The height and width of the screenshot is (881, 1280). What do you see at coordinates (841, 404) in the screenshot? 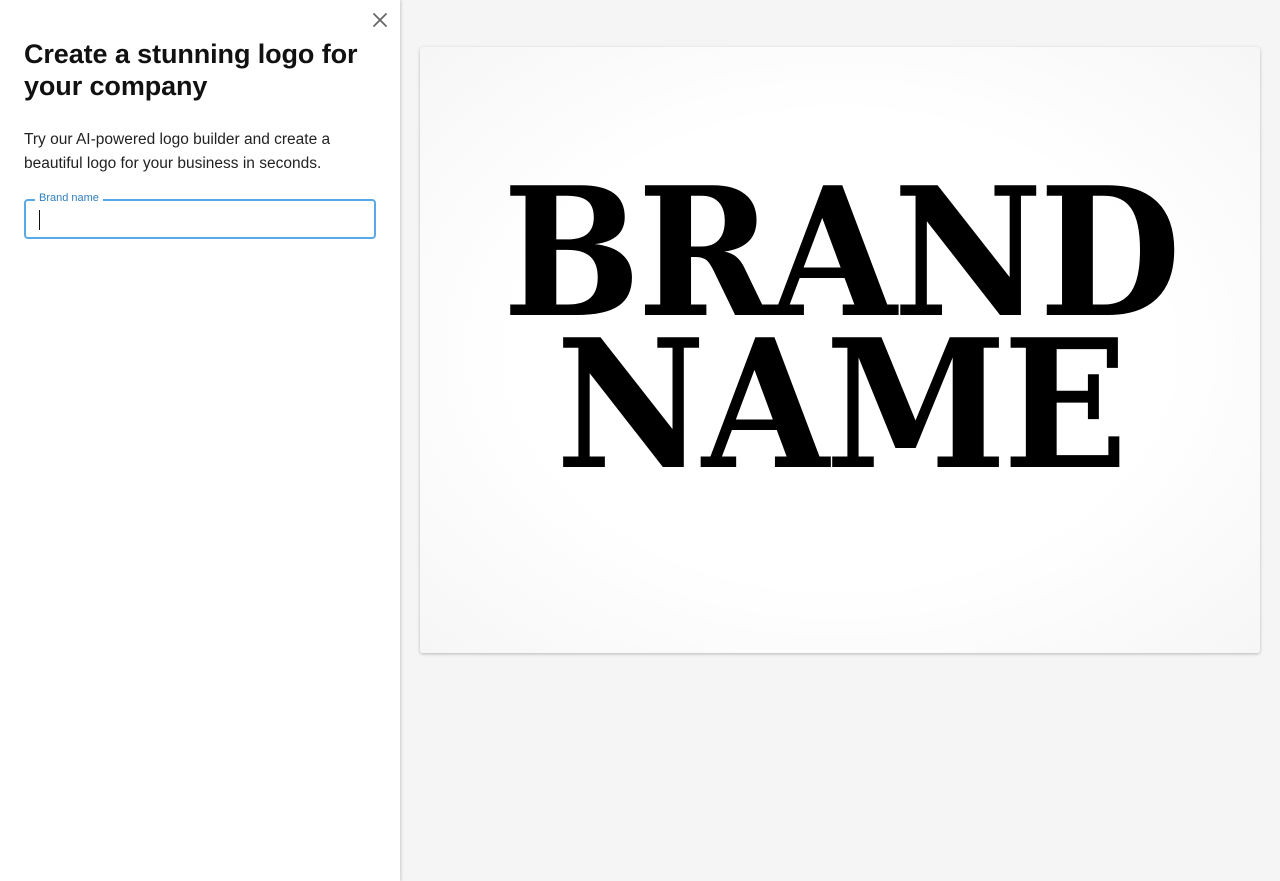
I see `logo-text-line-2: NAME` at bounding box center [841, 404].